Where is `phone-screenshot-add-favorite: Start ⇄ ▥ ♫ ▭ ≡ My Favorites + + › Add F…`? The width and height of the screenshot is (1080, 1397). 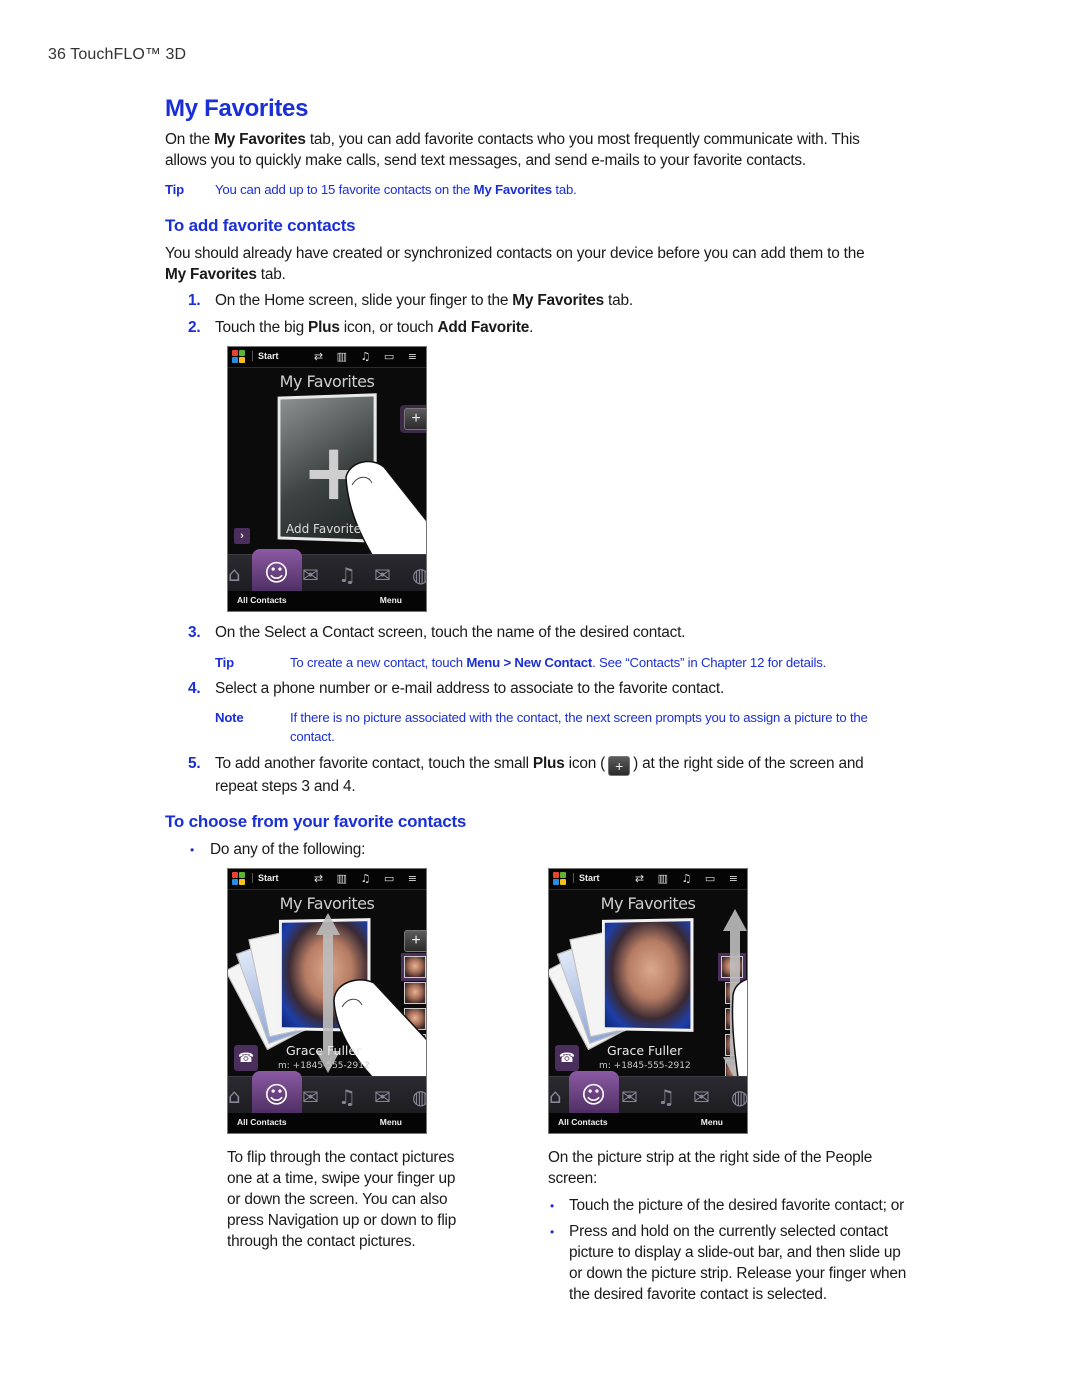
phone-screenshot-add-favorite: Start ⇄ ▥ ♫ ▭ ≡ My Favorites + + › Add F… is located at coordinates (327, 479).